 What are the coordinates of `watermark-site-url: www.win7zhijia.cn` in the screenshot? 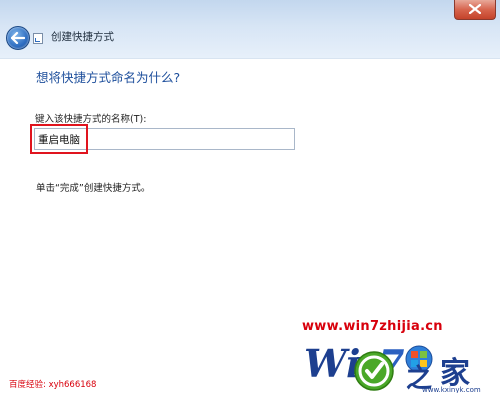 It's located at (372, 326).